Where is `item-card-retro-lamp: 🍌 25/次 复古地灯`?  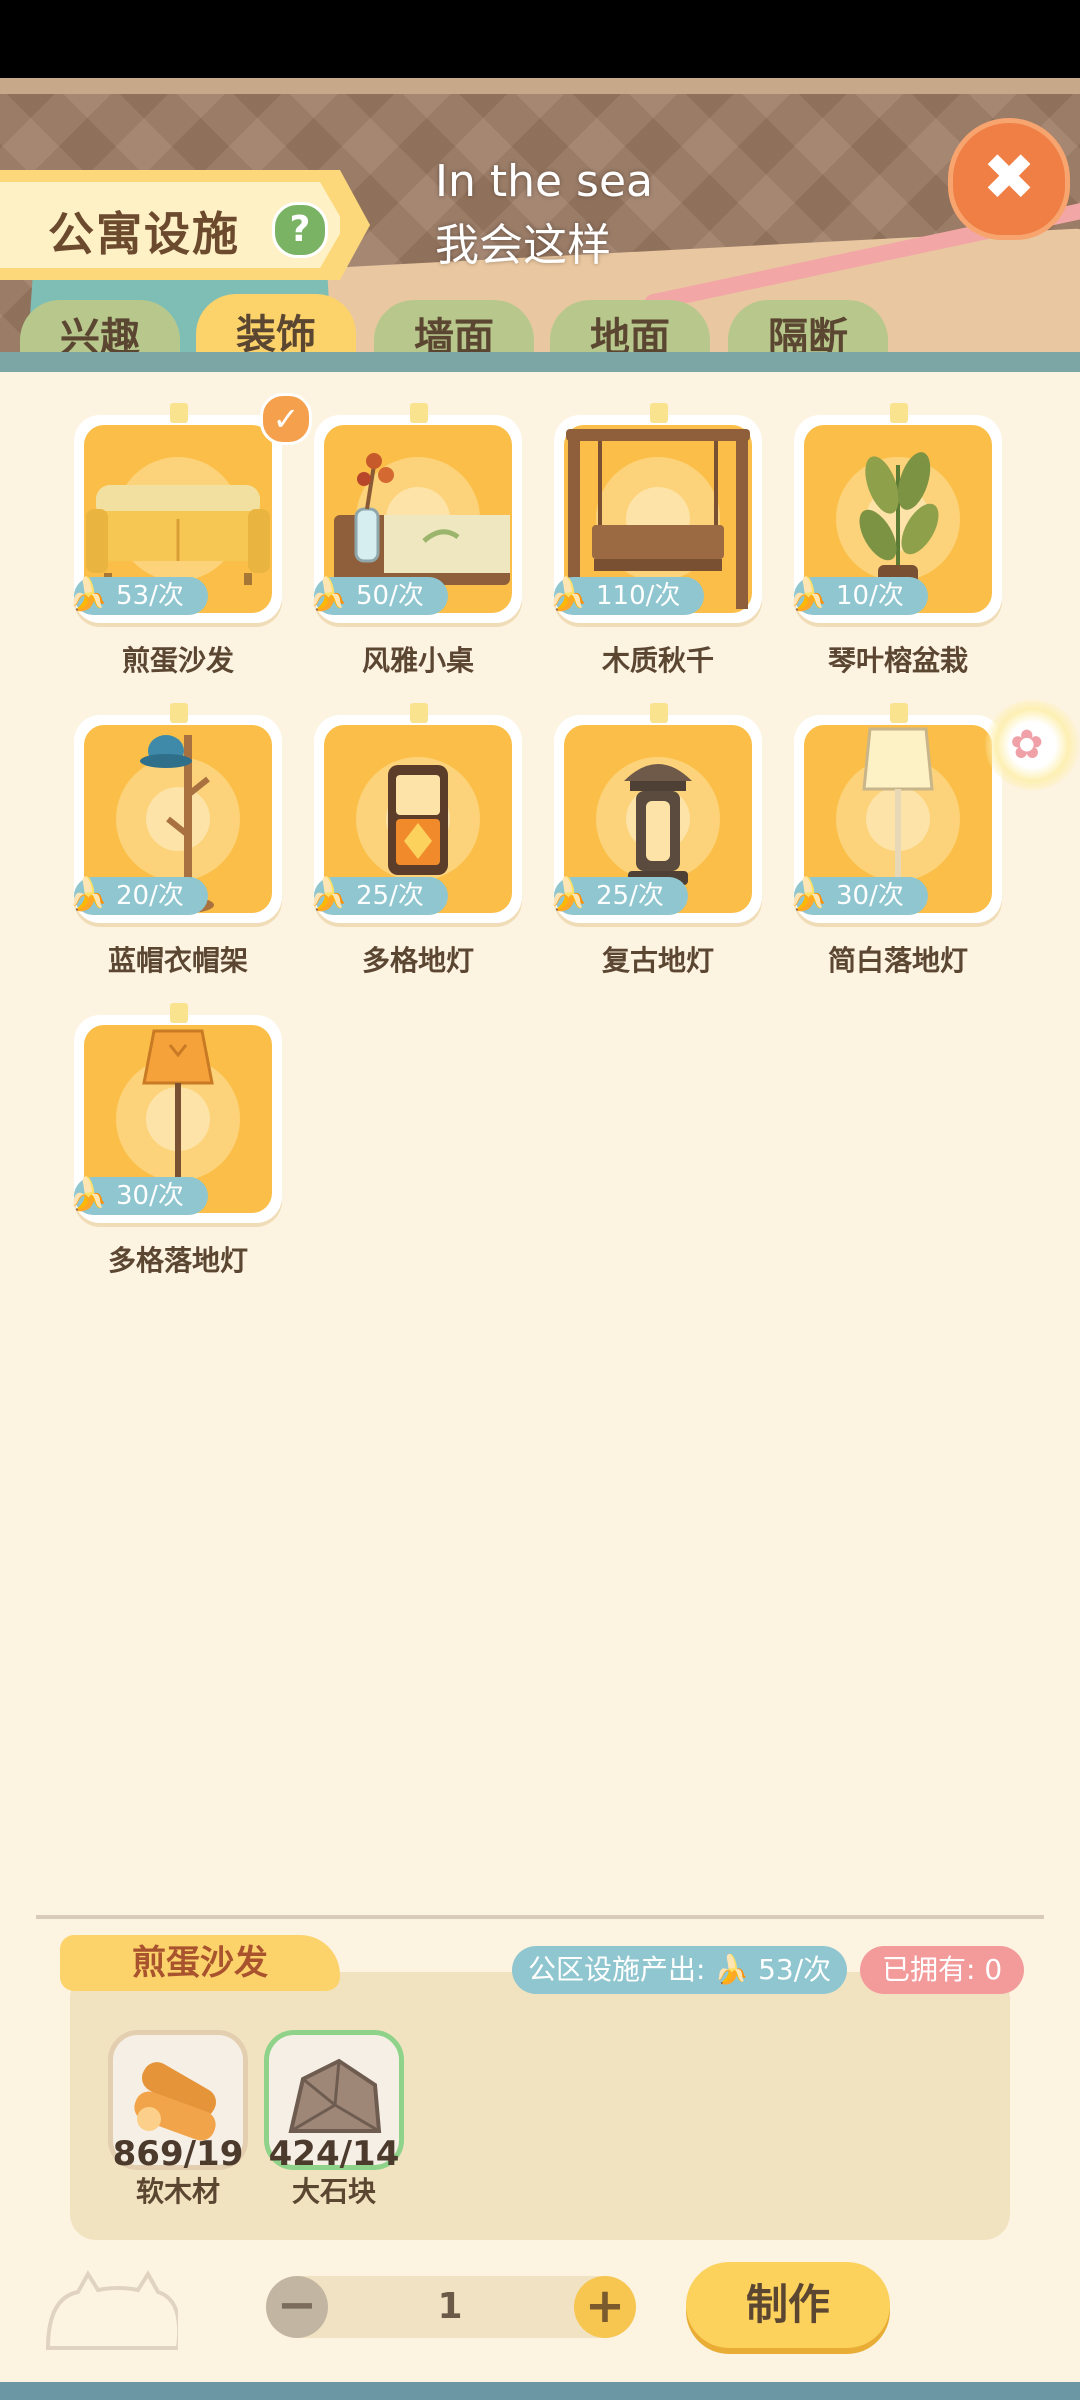
item-card-retro-lamp: 🍌 25/次 复古地灯 is located at coordinates (663, 847).